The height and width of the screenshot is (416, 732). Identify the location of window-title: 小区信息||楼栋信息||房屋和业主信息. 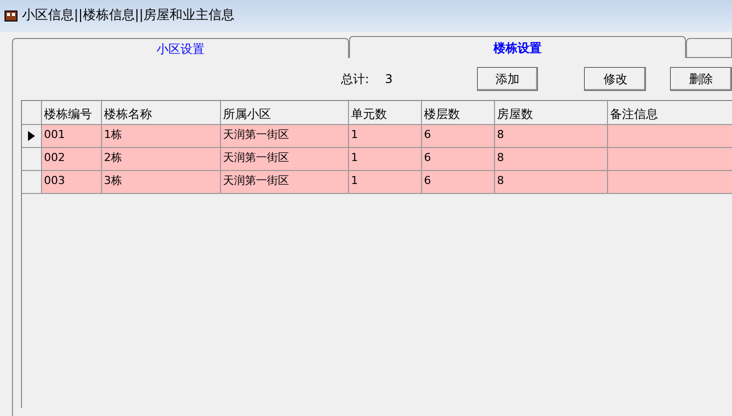
(128, 16).